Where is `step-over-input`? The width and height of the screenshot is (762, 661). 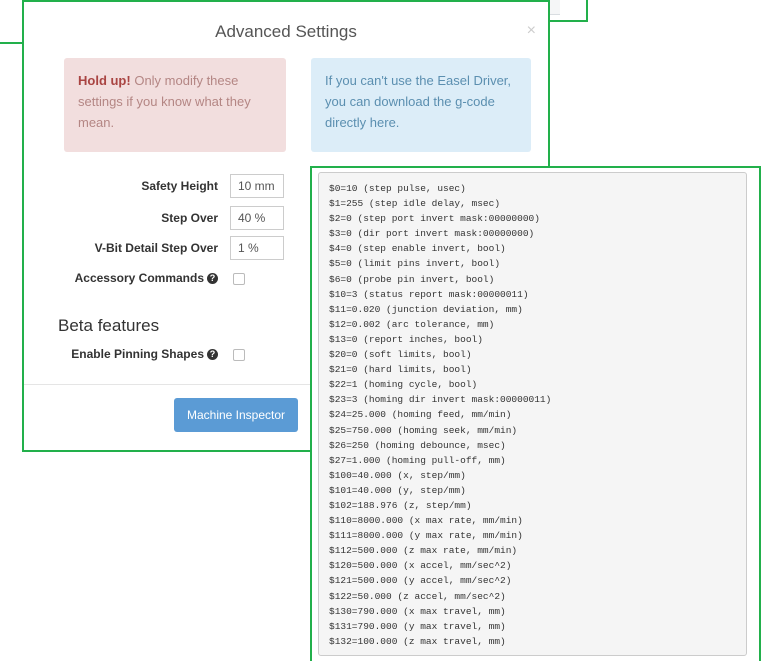
step-over-input is located at coordinates (257, 218).